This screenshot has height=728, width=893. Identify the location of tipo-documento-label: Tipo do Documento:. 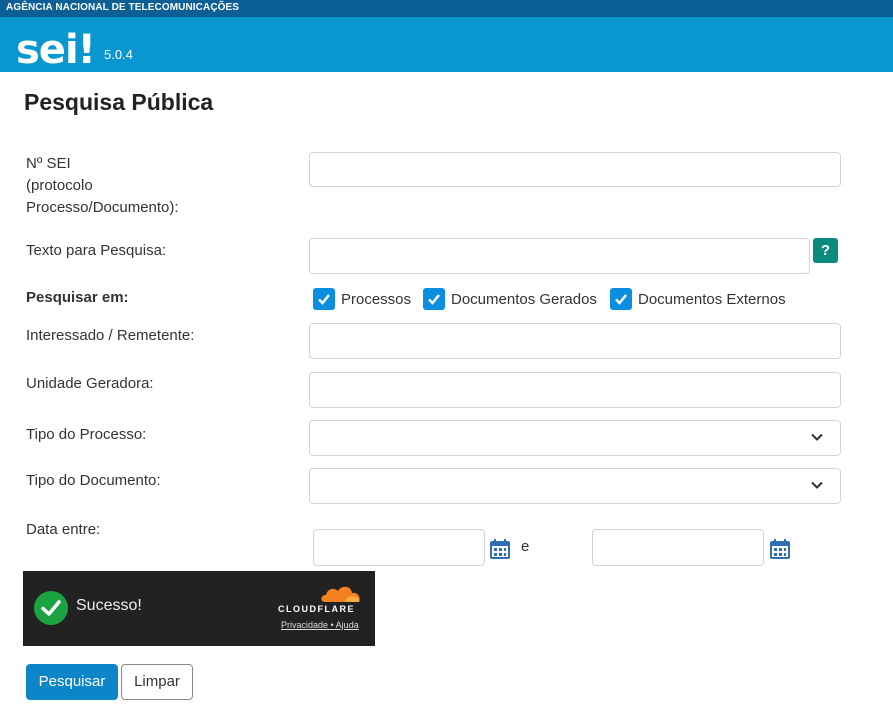
(93, 480).